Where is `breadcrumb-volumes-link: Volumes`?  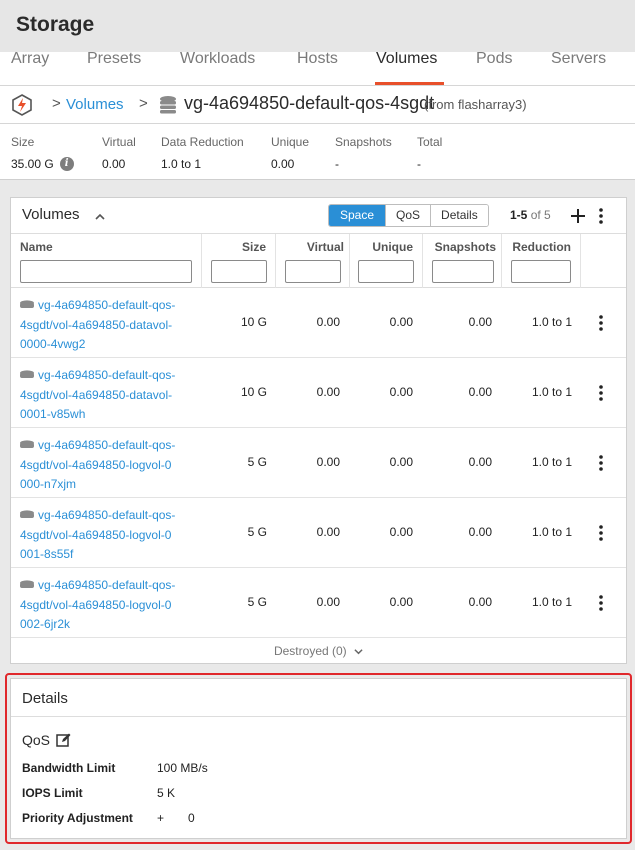 breadcrumb-volumes-link: Volumes is located at coordinates (95, 104).